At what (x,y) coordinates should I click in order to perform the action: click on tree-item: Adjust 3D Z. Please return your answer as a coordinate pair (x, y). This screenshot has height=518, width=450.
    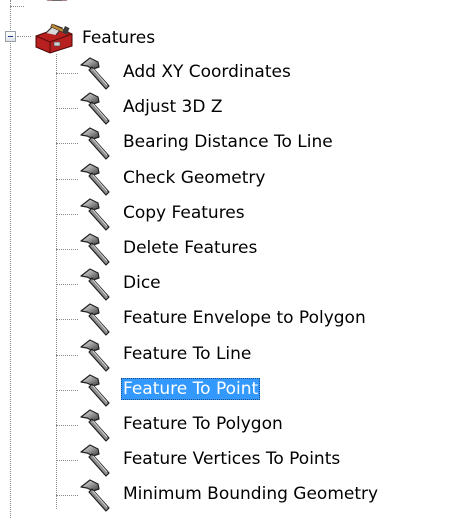
    Looking at the image, I should click on (261, 108).